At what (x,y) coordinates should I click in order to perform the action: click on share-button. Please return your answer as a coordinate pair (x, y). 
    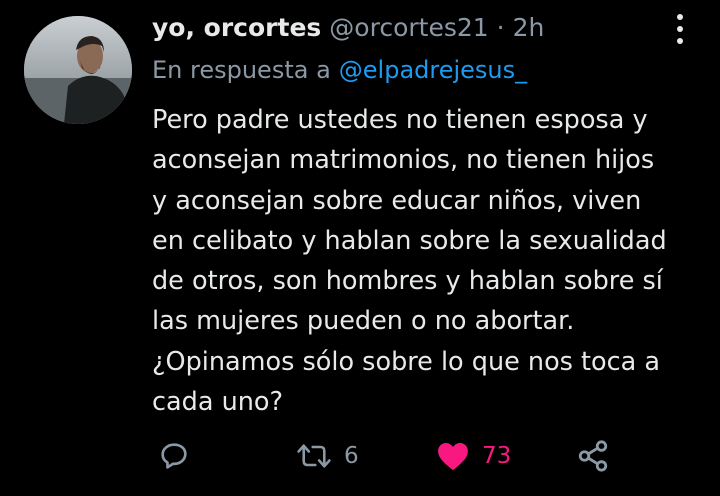
    Looking at the image, I should click on (593, 456).